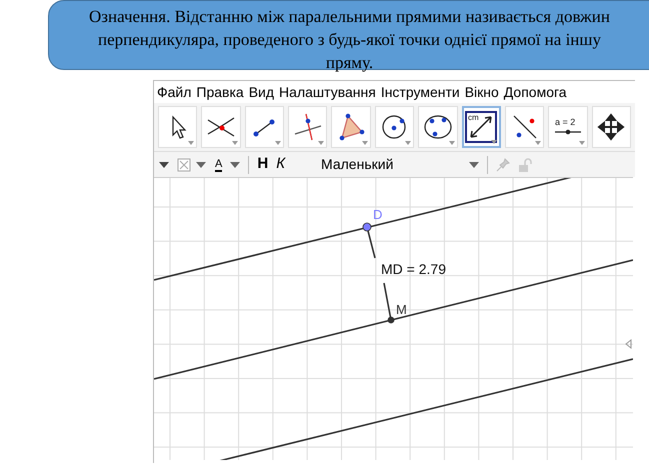  What do you see at coordinates (481, 92) in the screenshot?
I see `menu-item: Вікно` at bounding box center [481, 92].